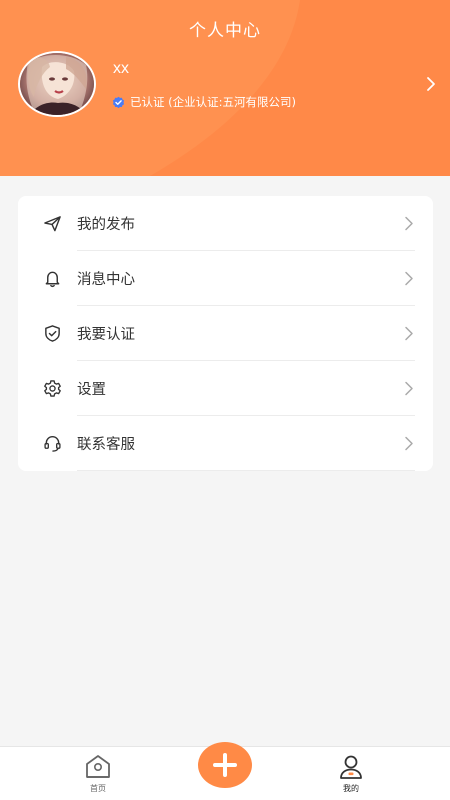 This screenshot has height=800, width=450. I want to click on menu-item-label: 联系客服, so click(106, 445).